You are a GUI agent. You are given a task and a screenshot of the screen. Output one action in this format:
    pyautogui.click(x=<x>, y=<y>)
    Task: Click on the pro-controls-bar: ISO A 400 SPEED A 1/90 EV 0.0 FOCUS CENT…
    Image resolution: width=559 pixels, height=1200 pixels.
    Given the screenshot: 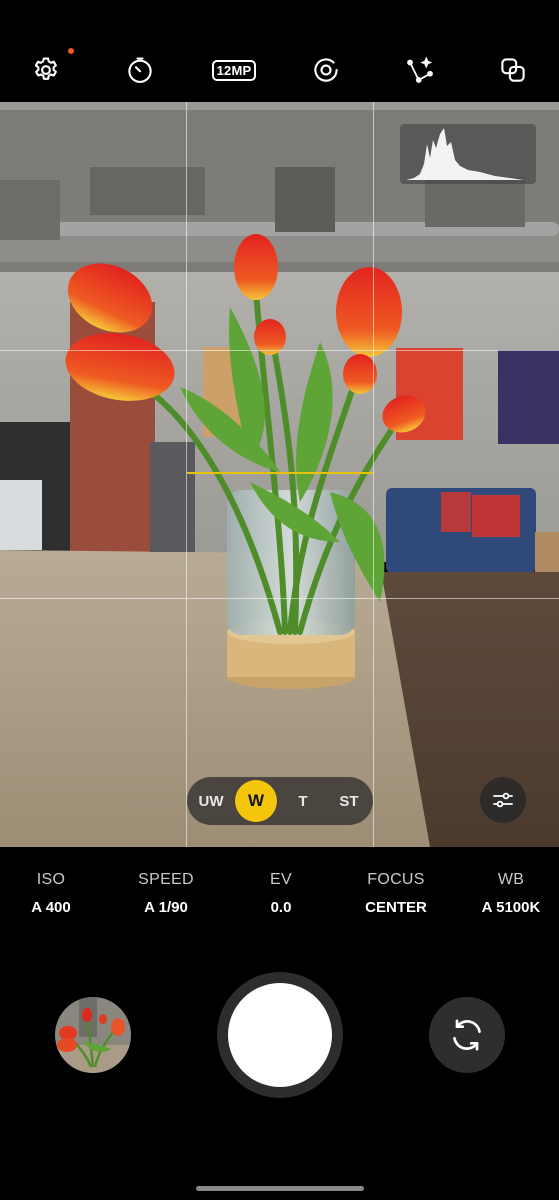 What is the action you would take?
    pyautogui.click(x=279, y=897)
    